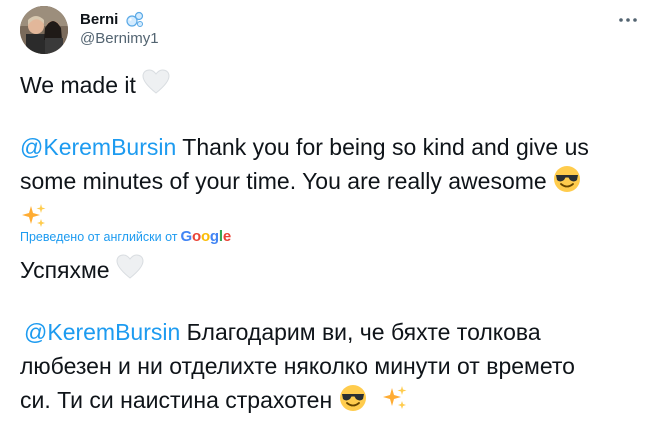 The height and width of the screenshot is (421, 658). What do you see at coordinates (179, 400) in the screenshot?
I see `translated-text-segment: си. Ти си наистина страхотен` at bounding box center [179, 400].